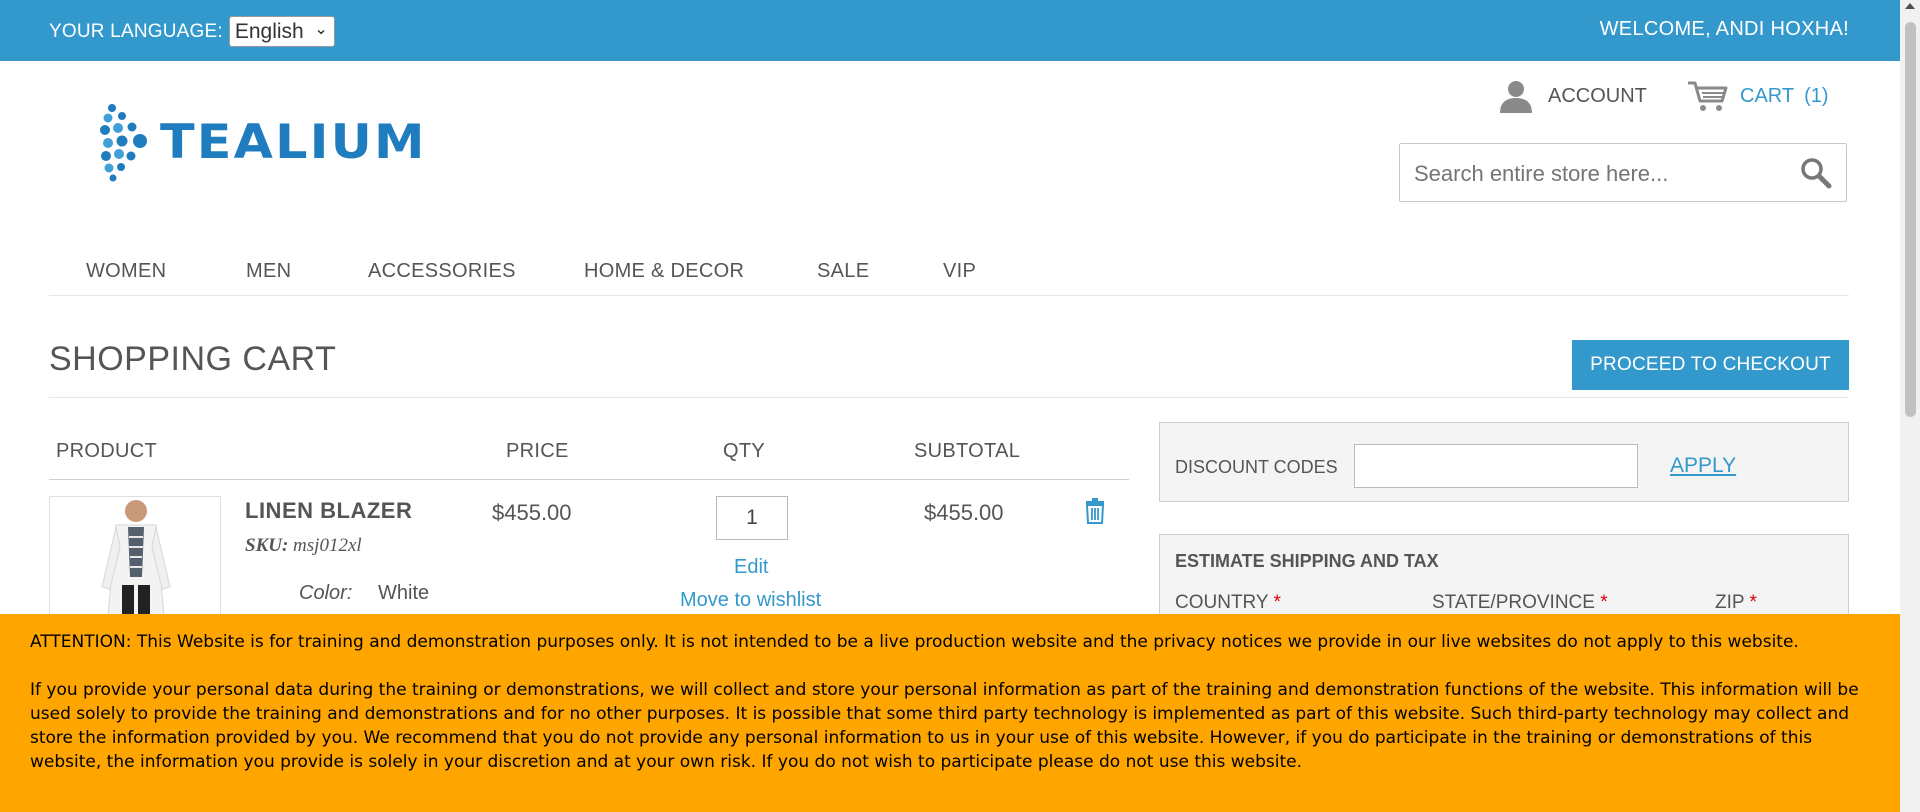 The image size is (1920, 812). I want to click on discount-codes-panel: DISCOUNT CODES APPLY, so click(1504, 462).